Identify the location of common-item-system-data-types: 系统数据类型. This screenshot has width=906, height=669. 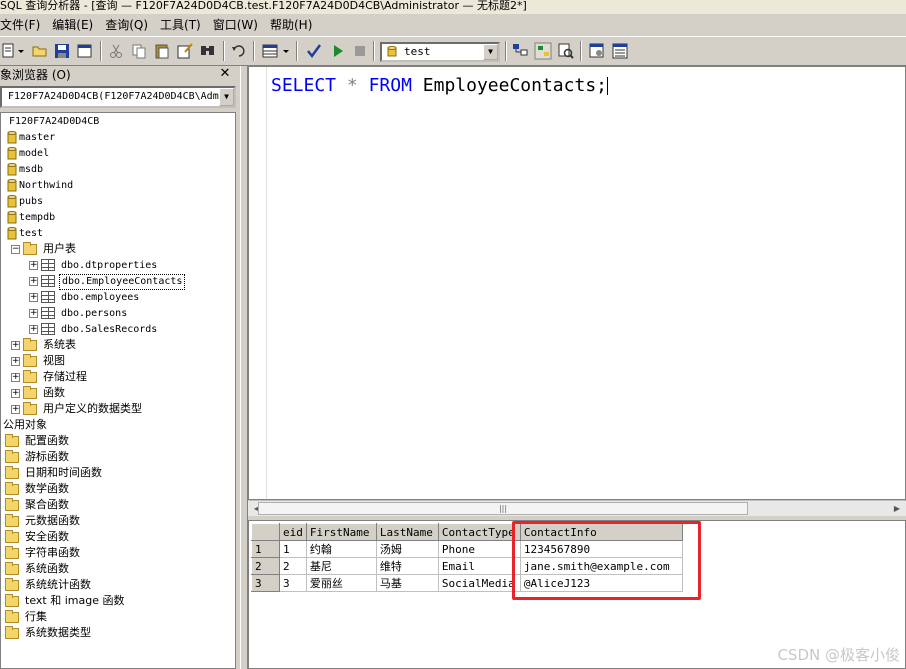
(49, 633).